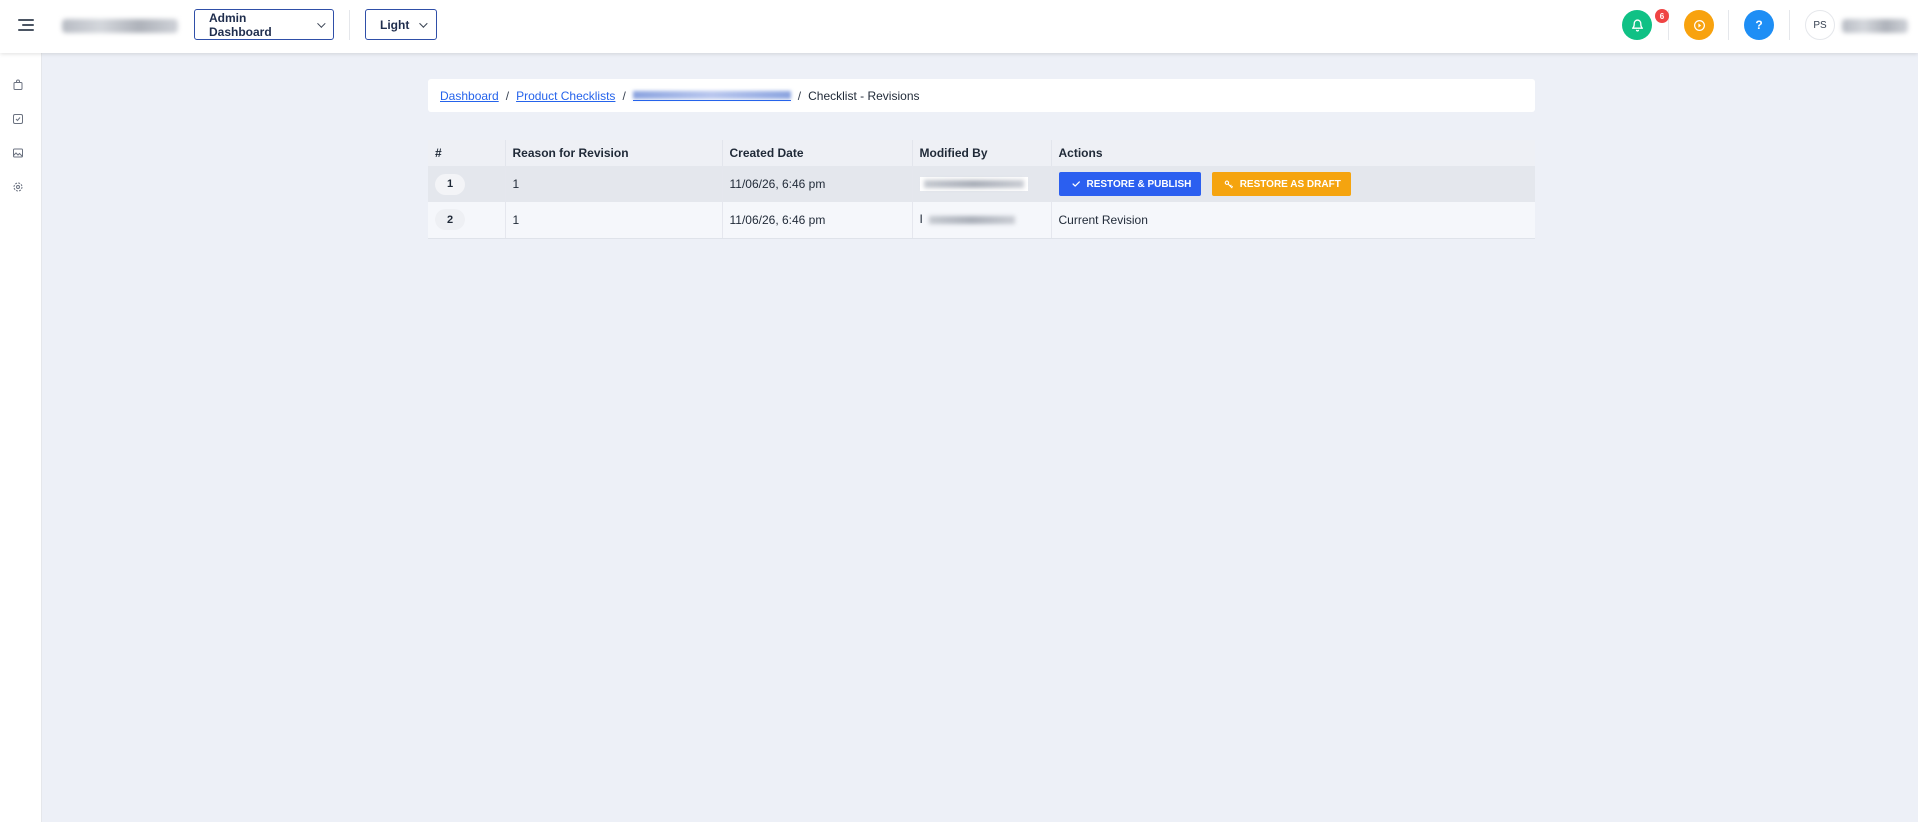 This screenshot has width=1918, height=822. I want to click on restore-draft-button: Restore as Draft, so click(1281, 184).